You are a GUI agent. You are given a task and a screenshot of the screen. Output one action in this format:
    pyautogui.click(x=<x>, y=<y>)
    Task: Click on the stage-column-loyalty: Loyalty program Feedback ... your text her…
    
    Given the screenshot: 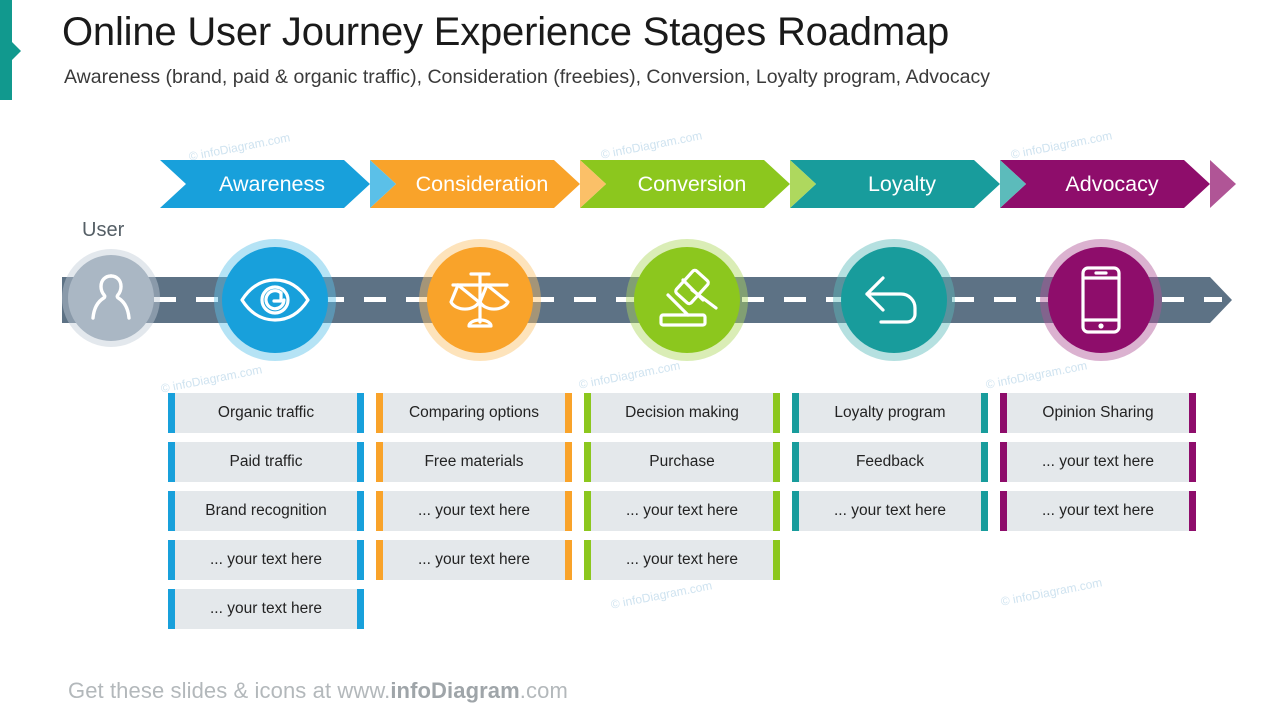 What is the action you would take?
    pyautogui.click(x=890, y=466)
    